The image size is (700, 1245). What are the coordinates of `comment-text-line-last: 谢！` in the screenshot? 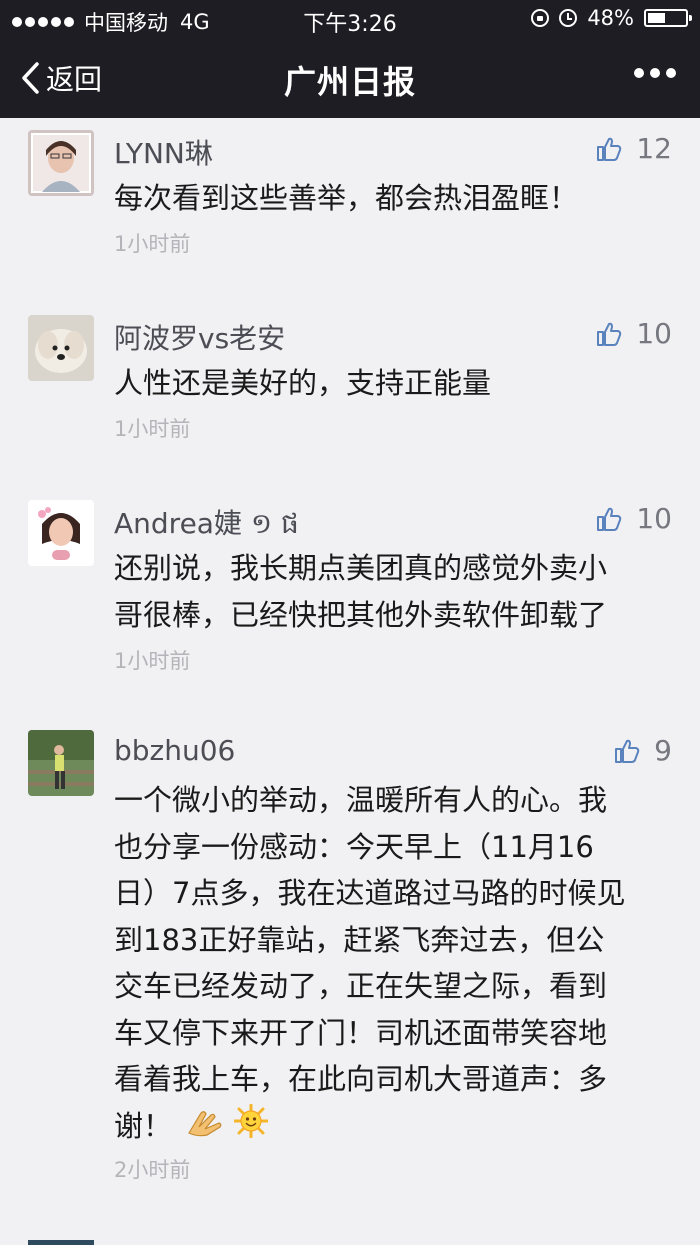 It's located at (392, 1127).